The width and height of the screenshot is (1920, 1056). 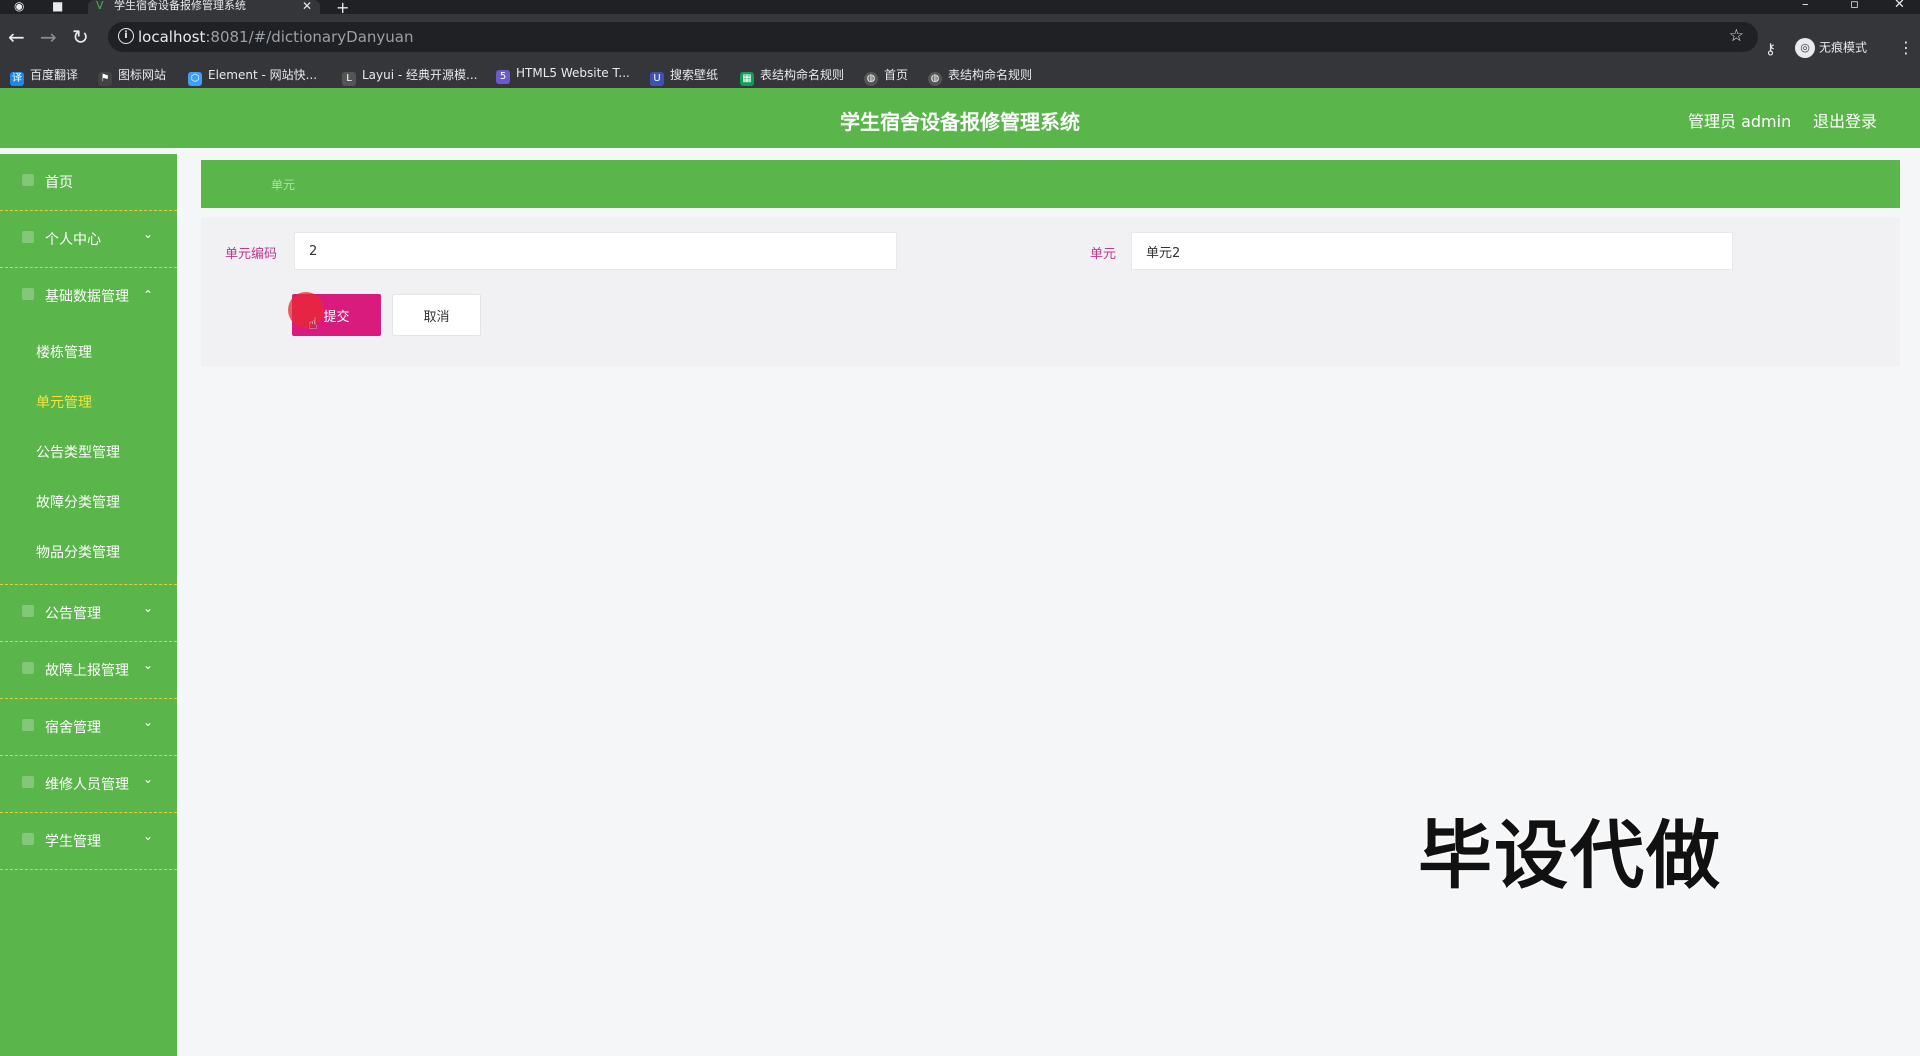 What do you see at coordinates (503, 77) in the screenshot?
I see `html5-logo-icon: 5` at bounding box center [503, 77].